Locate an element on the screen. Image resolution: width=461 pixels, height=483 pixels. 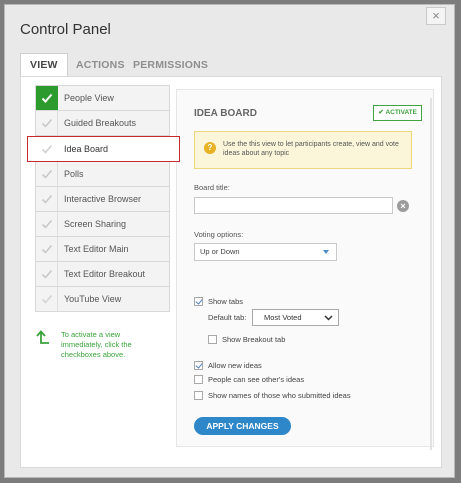
sidebar-item-interactive-browser: Interactive Browser is located at coordinates (102, 199).